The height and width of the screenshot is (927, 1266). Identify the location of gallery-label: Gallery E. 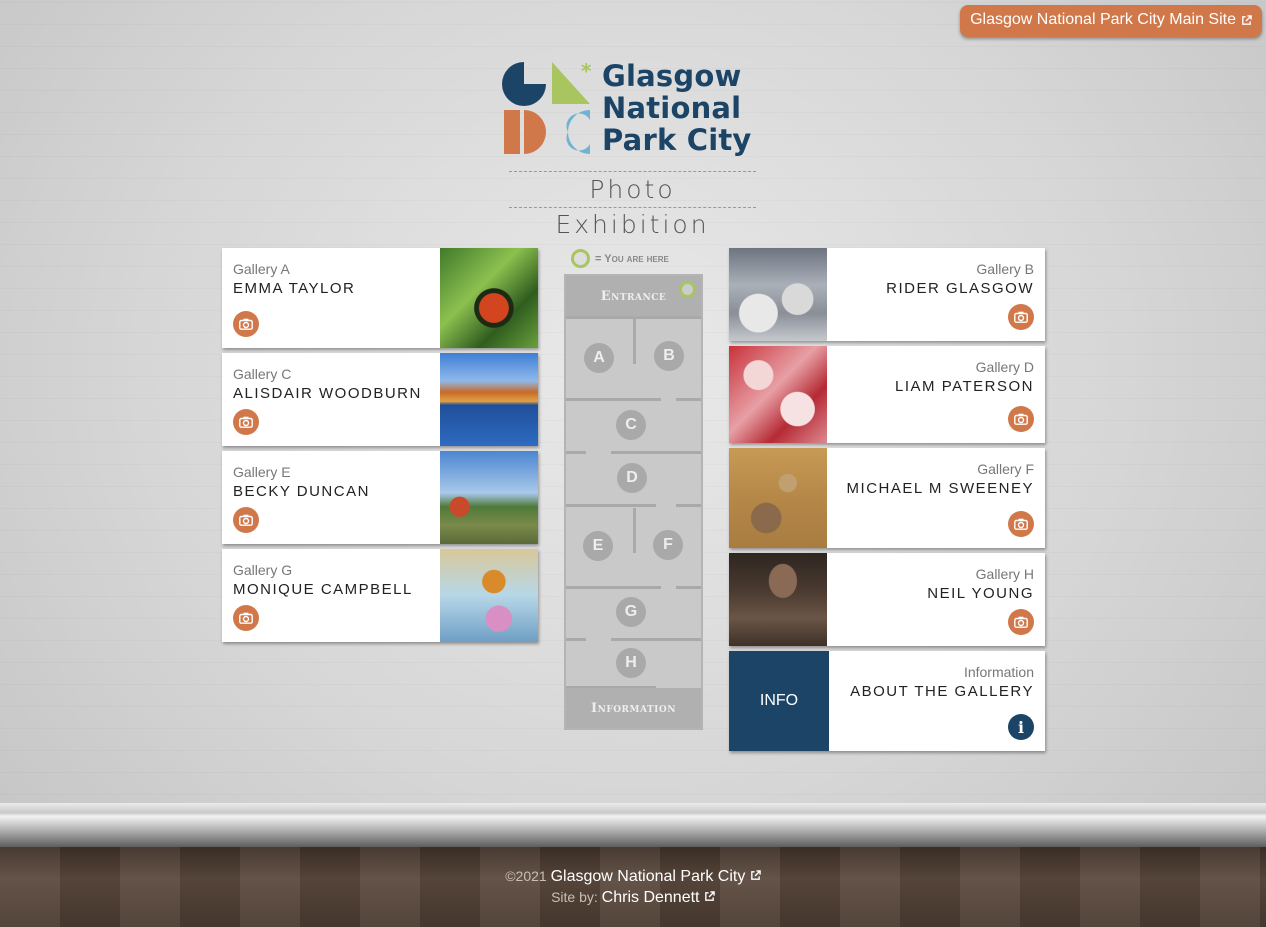
(262, 472).